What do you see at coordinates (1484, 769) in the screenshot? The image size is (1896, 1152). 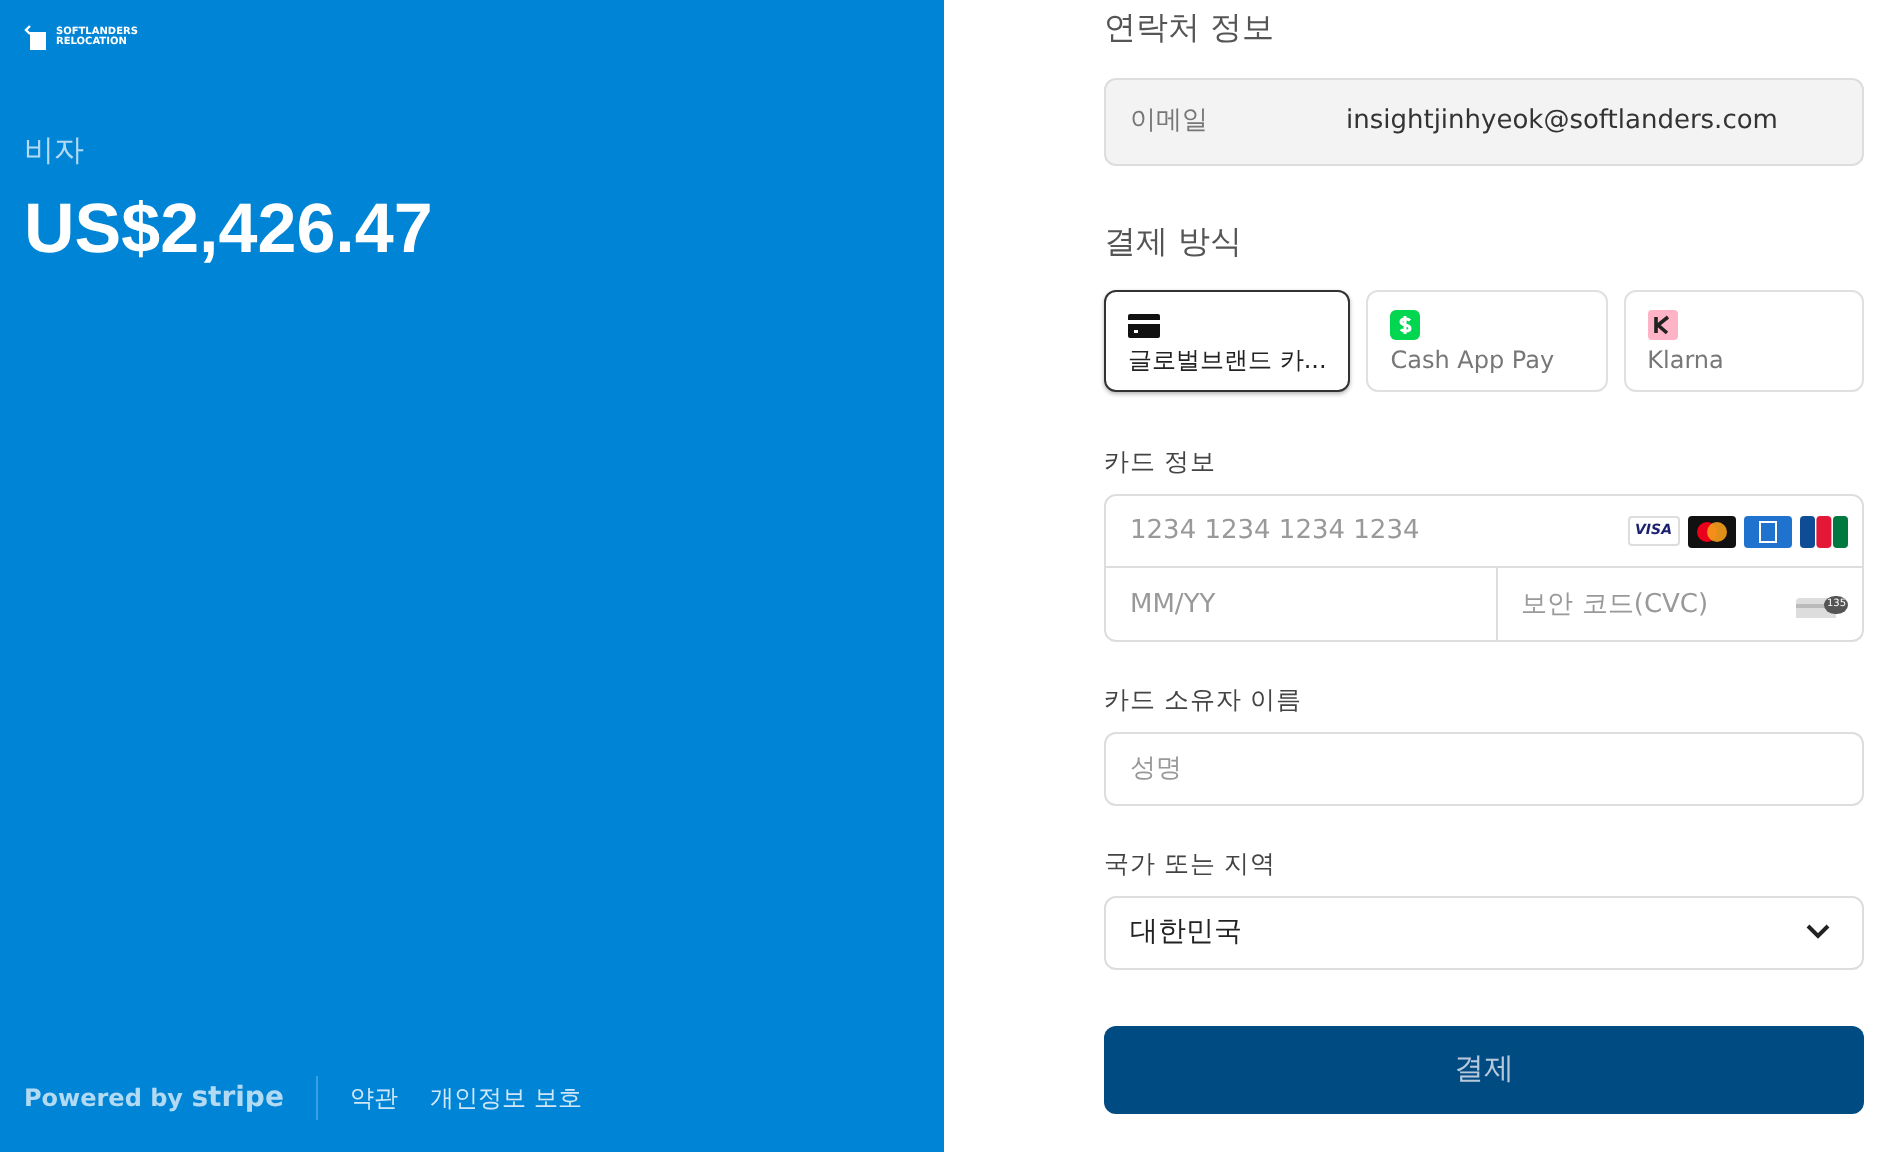 I see `name-field: 성명` at bounding box center [1484, 769].